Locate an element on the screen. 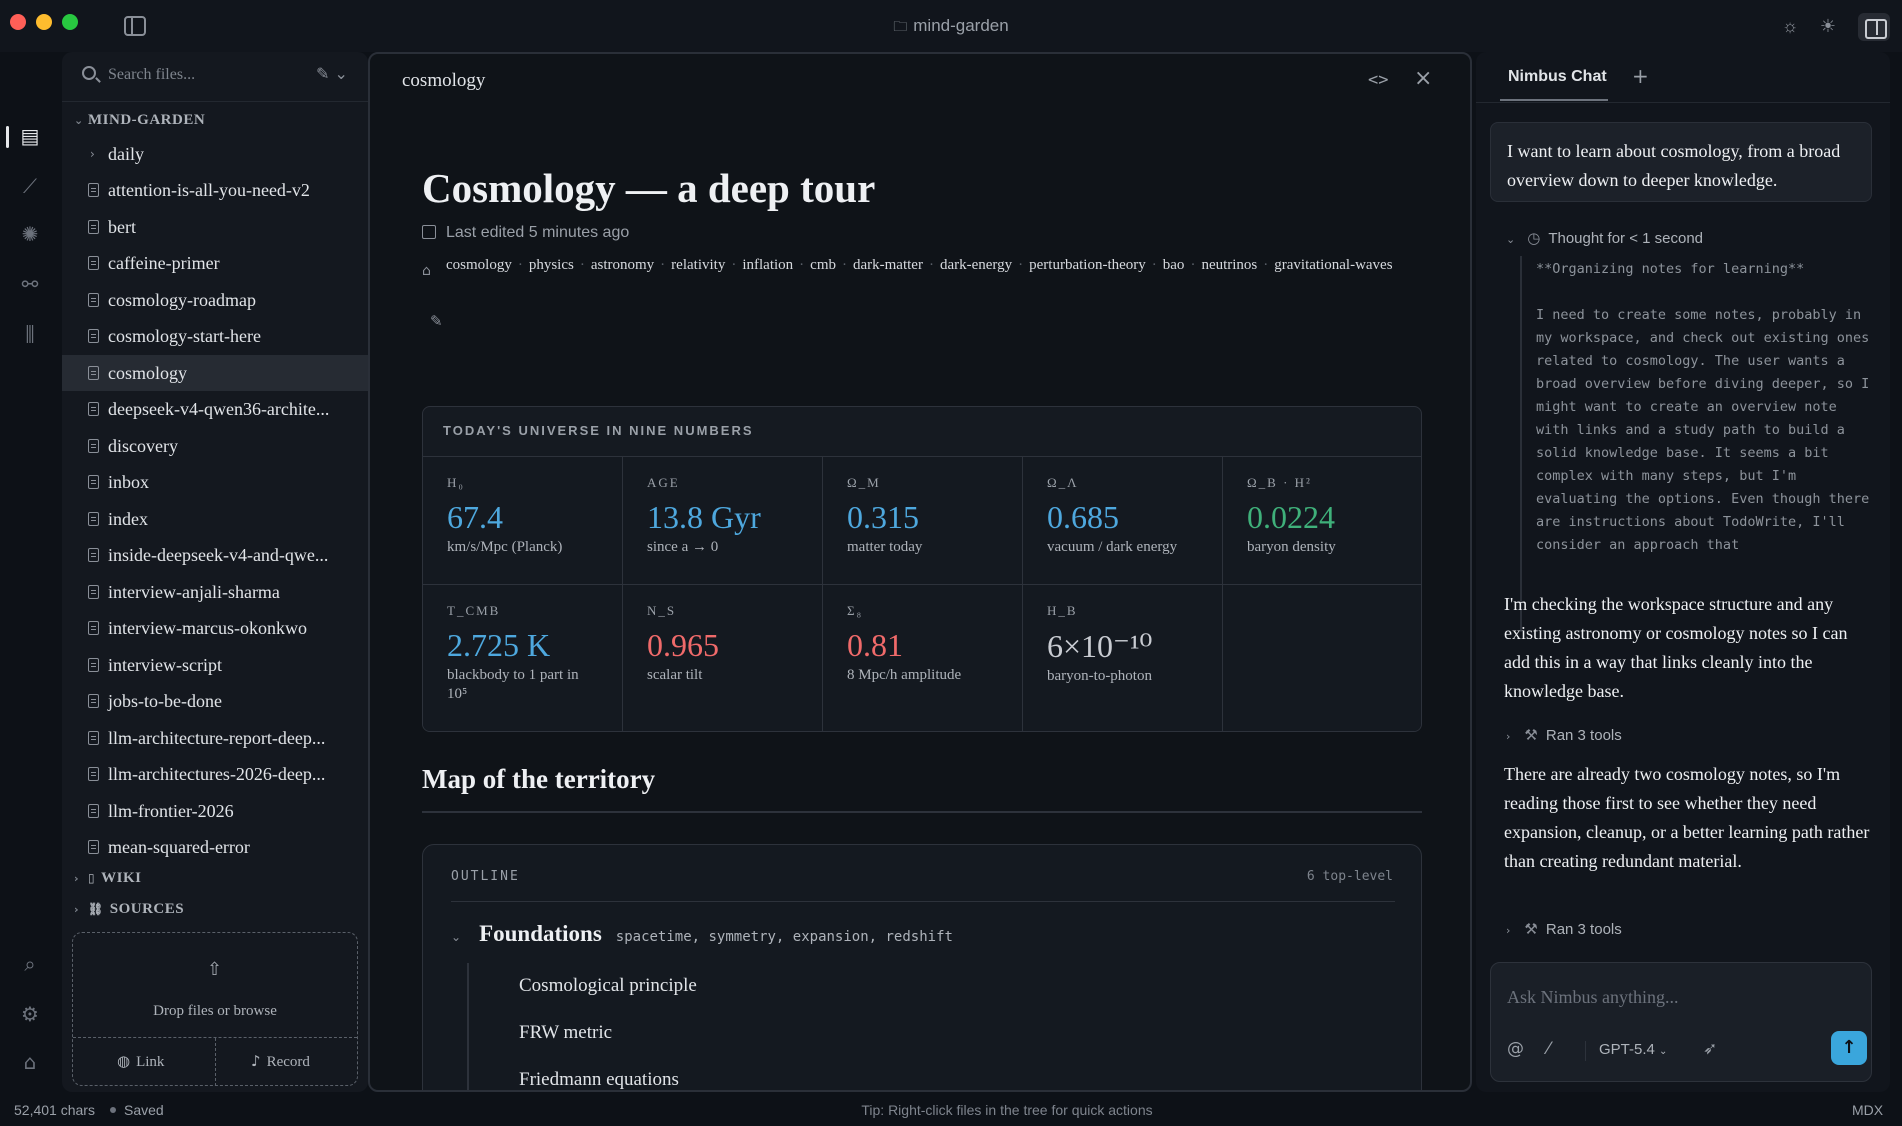 This screenshot has height=1126, width=1902. record-button: ♪ Record is located at coordinates (280, 1061).